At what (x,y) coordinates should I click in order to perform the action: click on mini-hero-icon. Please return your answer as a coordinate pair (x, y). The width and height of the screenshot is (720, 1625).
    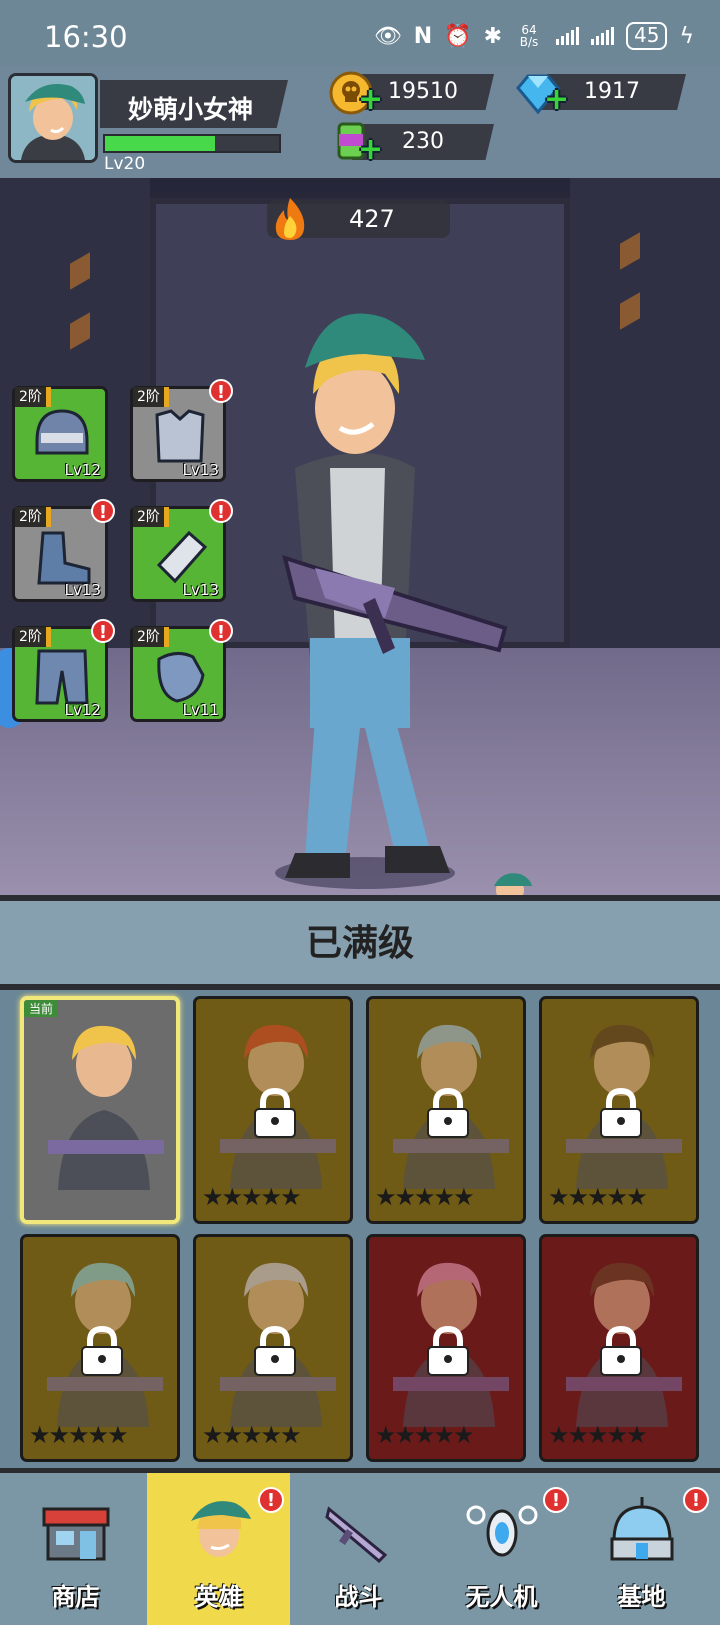
    Looking at the image, I should click on (513, 884).